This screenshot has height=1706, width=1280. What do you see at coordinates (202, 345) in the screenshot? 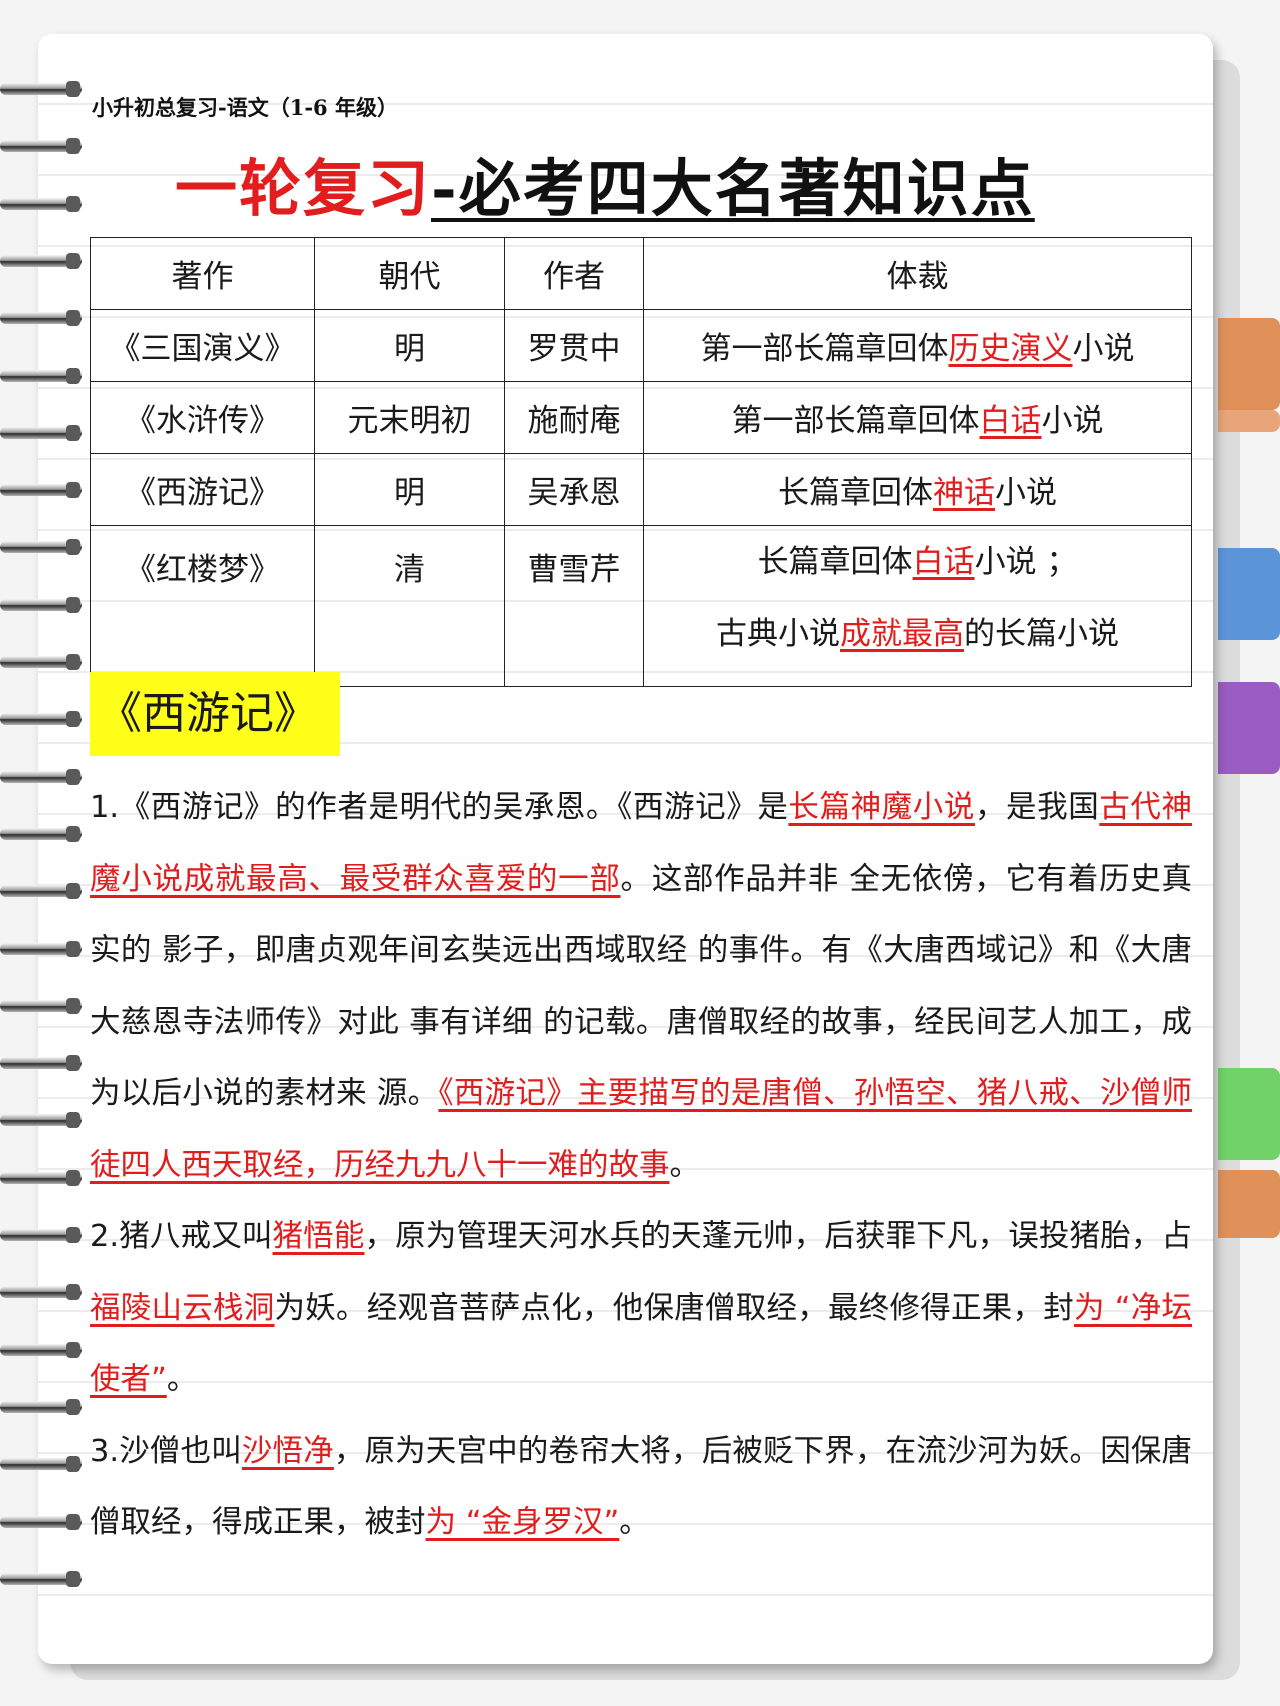
I see `cell-work: 《三国演义》` at bounding box center [202, 345].